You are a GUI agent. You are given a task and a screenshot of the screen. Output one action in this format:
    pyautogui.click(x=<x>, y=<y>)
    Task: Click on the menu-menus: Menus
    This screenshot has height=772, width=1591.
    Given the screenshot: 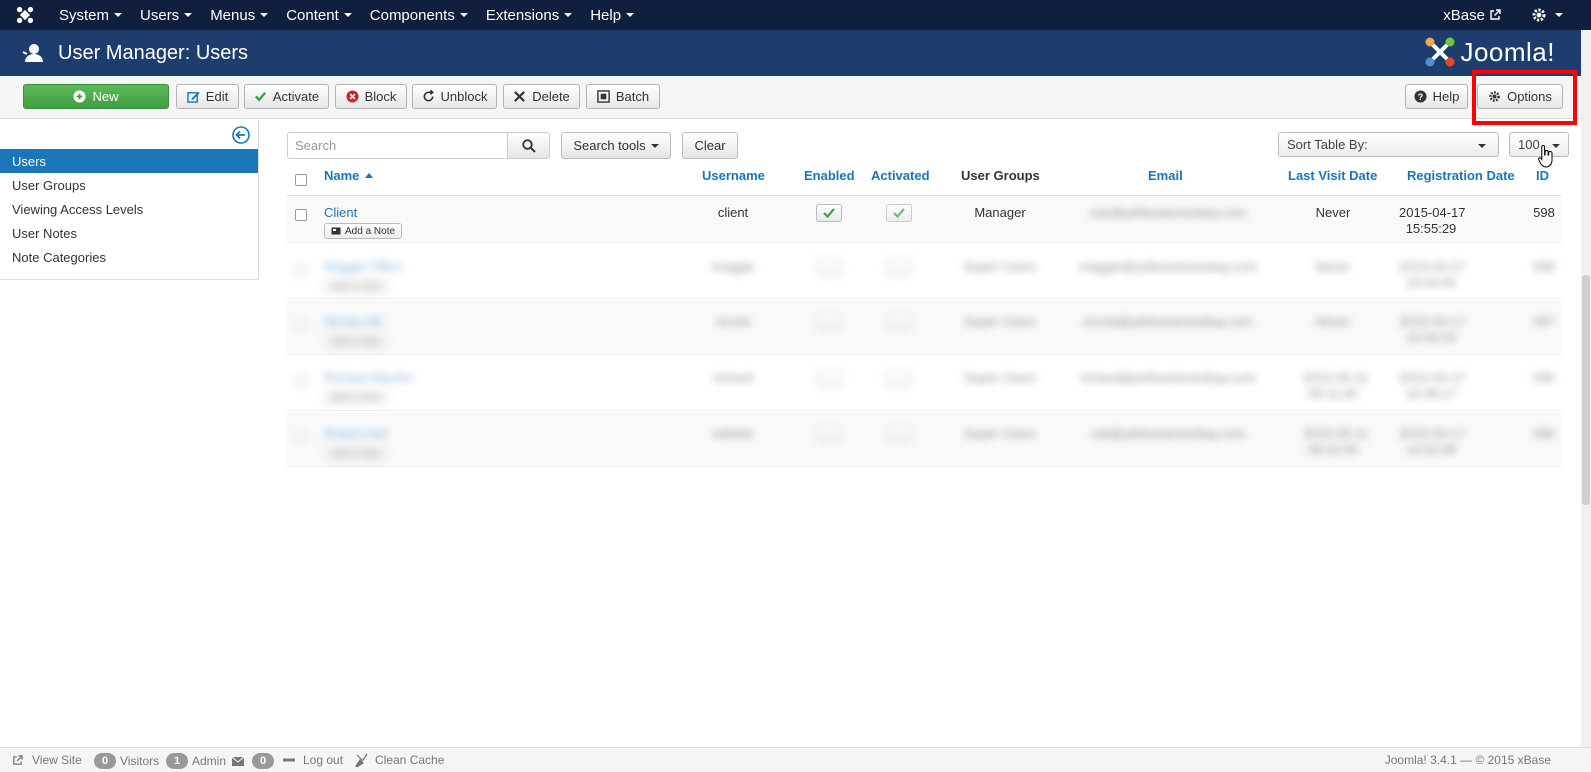 What is the action you would take?
    pyautogui.click(x=239, y=15)
    